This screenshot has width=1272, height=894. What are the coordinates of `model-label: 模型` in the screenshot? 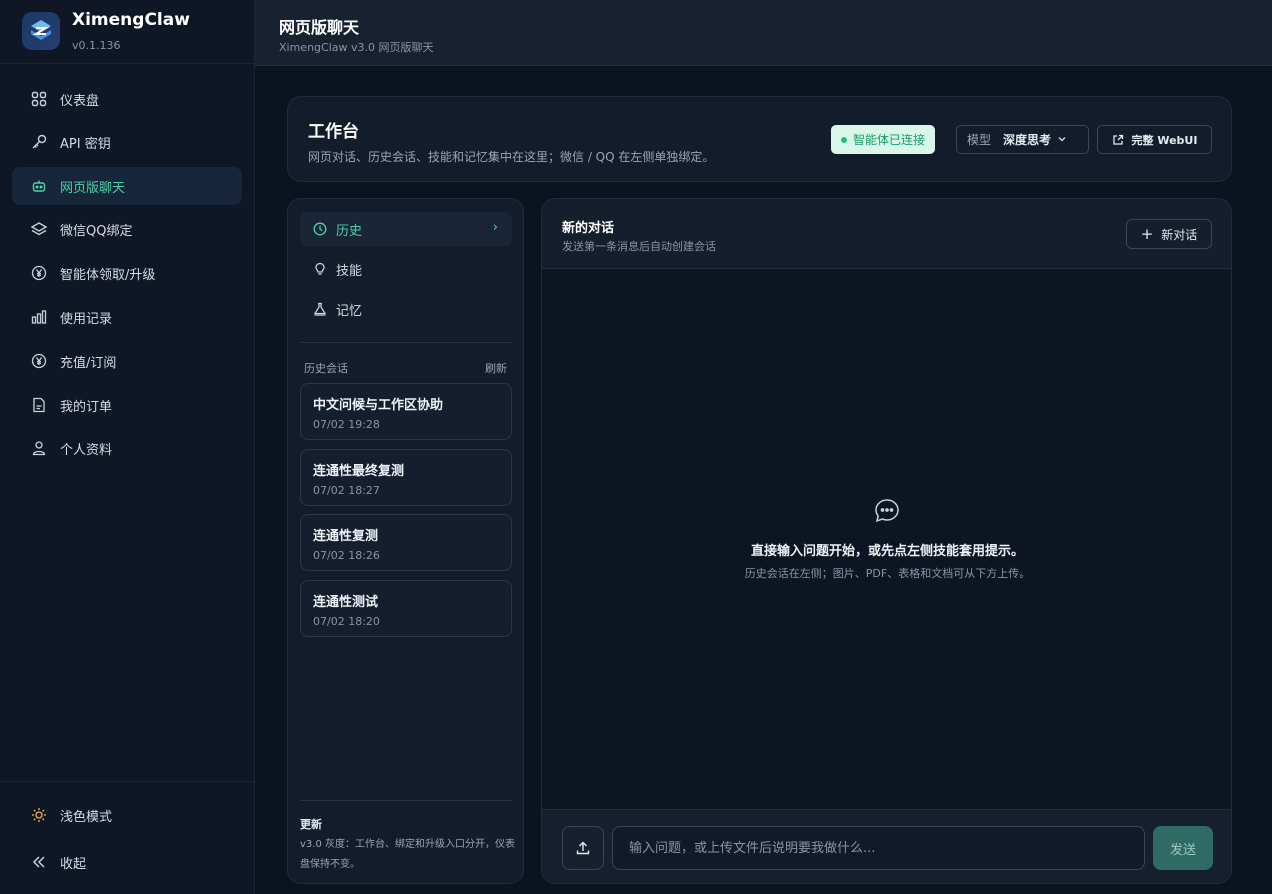 It's located at (979, 140).